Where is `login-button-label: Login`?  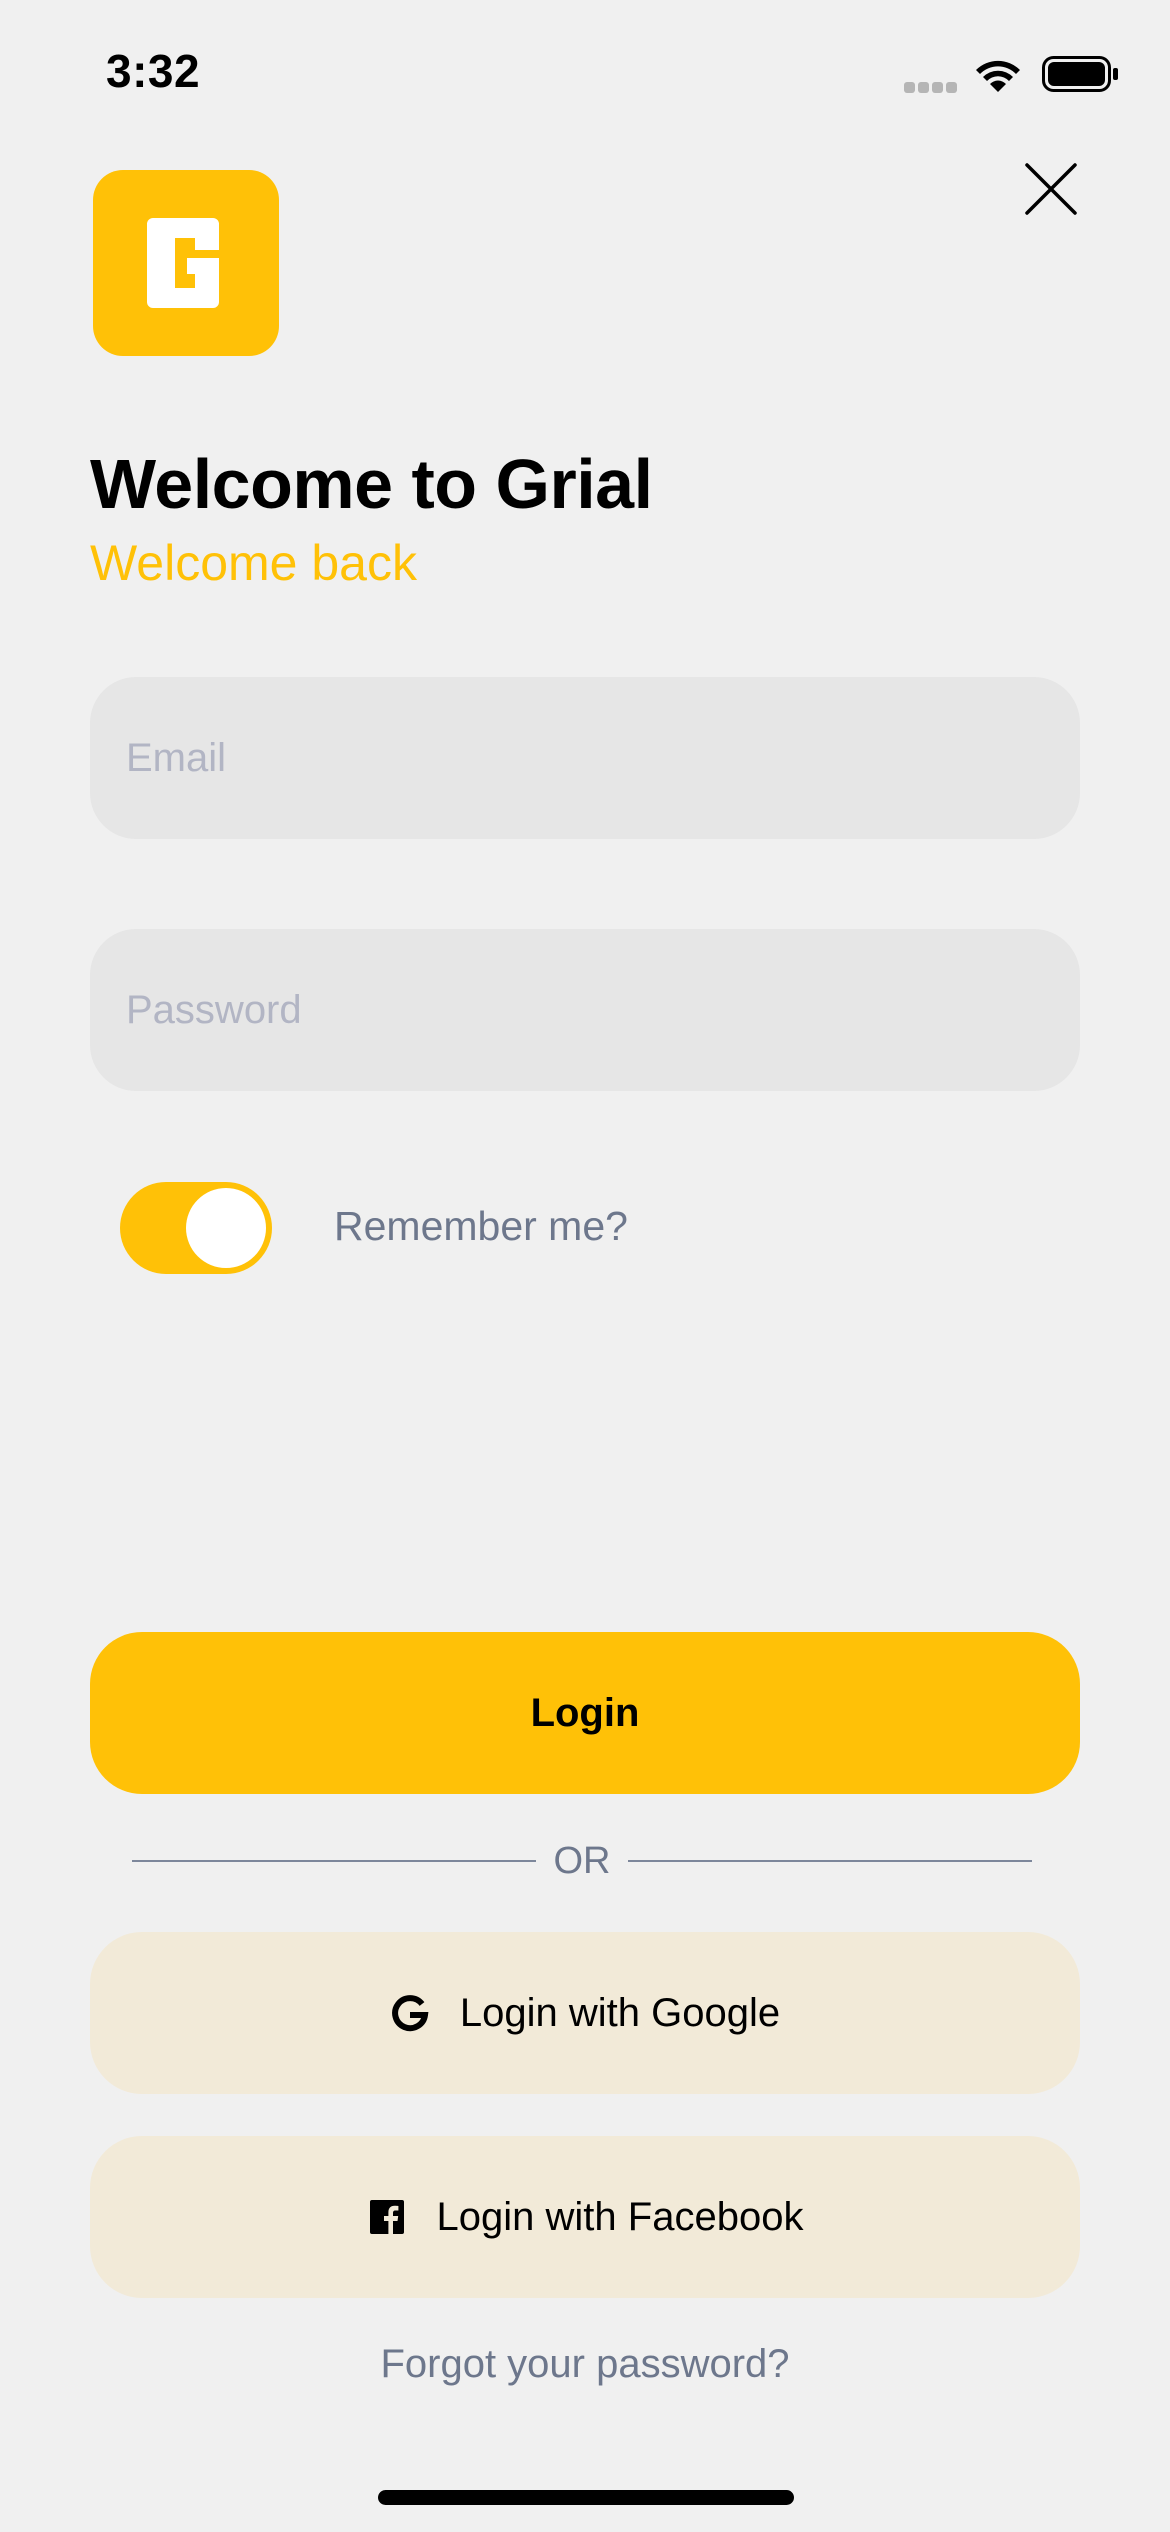
login-button-label: Login is located at coordinates (585, 1712).